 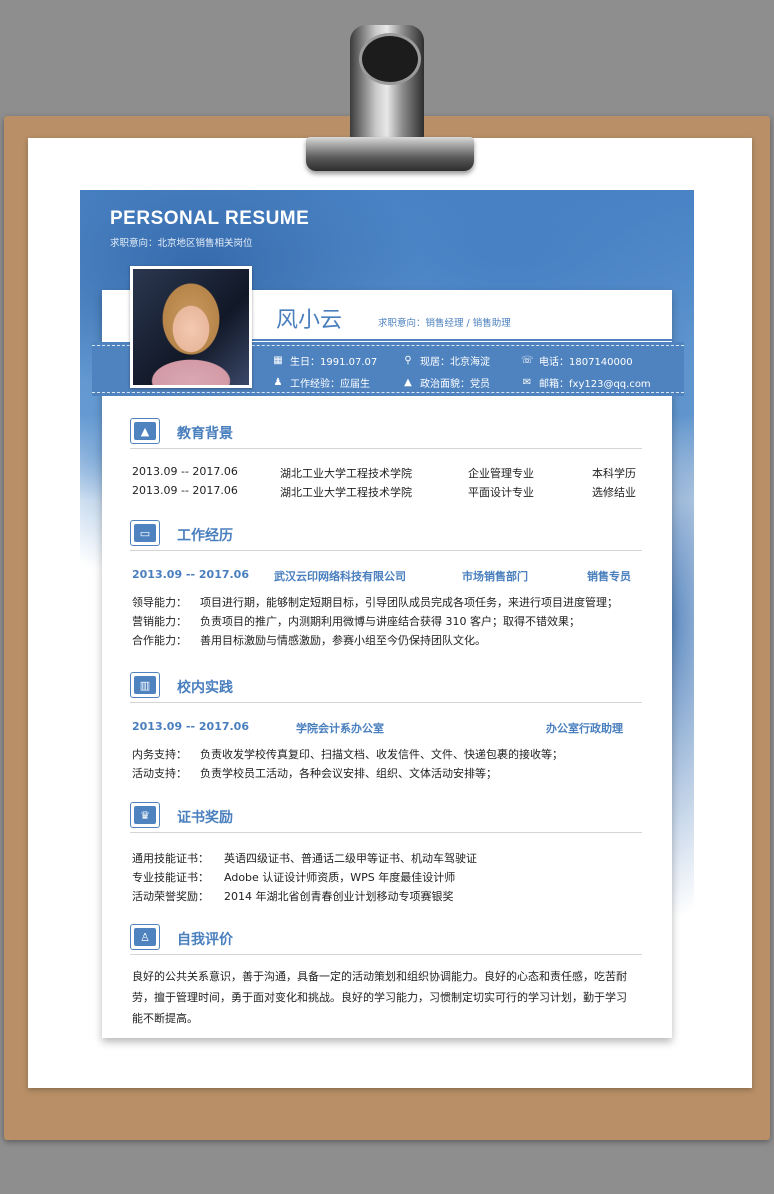 I want to click on info-experience-text: 工作经验：应届生, so click(x=330, y=384).